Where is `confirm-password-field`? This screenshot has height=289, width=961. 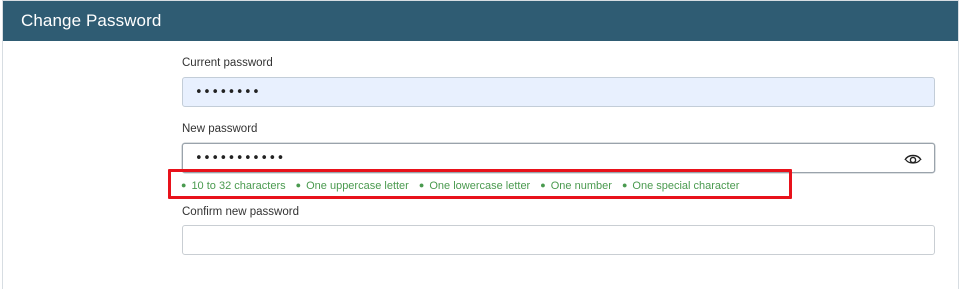
confirm-password-field is located at coordinates (558, 240).